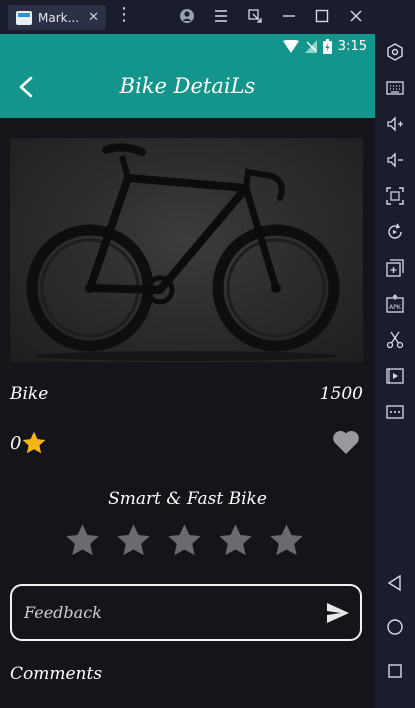 This screenshot has width=415, height=708. I want to click on rating-star-icon, so click(34, 442).